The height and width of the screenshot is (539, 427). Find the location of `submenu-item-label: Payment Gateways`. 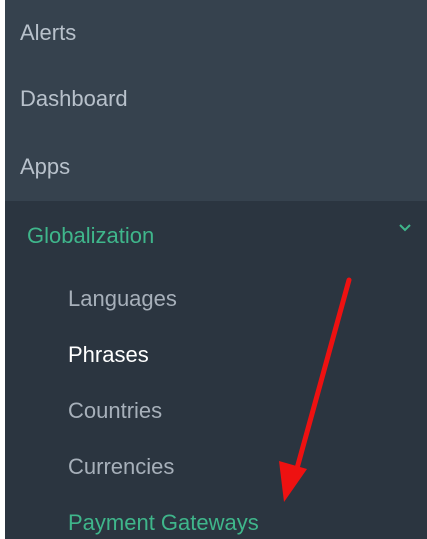

submenu-item-label: Payment Gateways is located at coordinates (163, 522).